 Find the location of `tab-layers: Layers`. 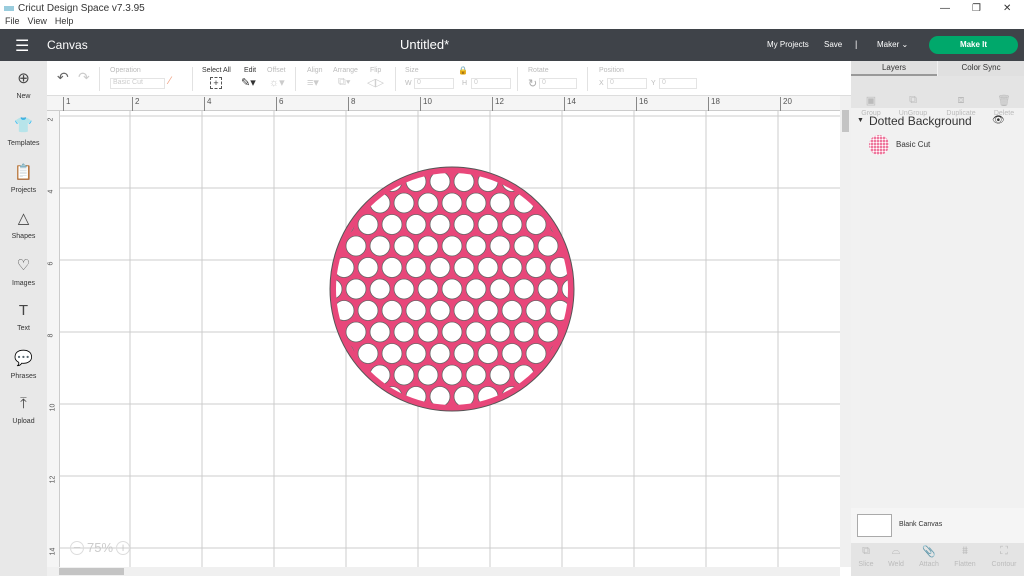

tab-layers: Layers is located at coordinates (894, 68).